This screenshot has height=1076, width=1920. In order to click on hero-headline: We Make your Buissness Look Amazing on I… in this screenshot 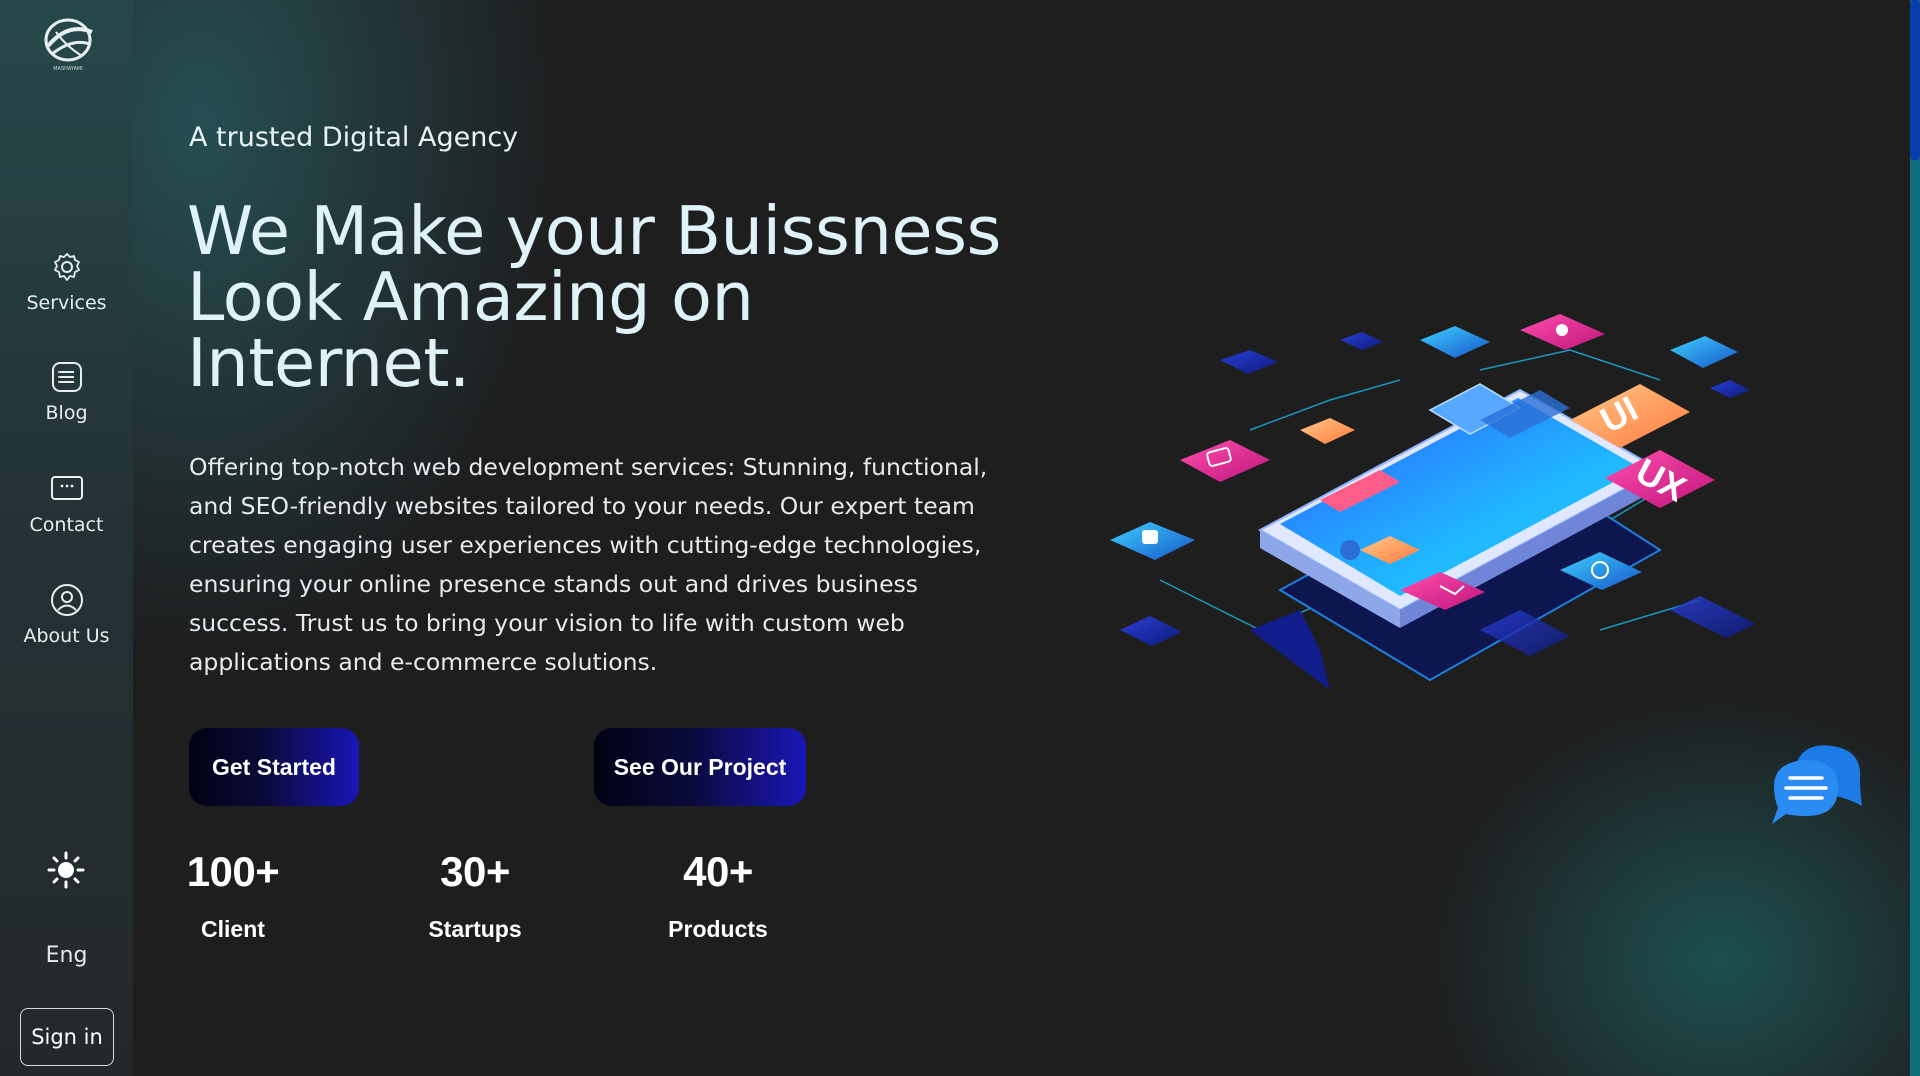, I will do `click(594, 297)`.